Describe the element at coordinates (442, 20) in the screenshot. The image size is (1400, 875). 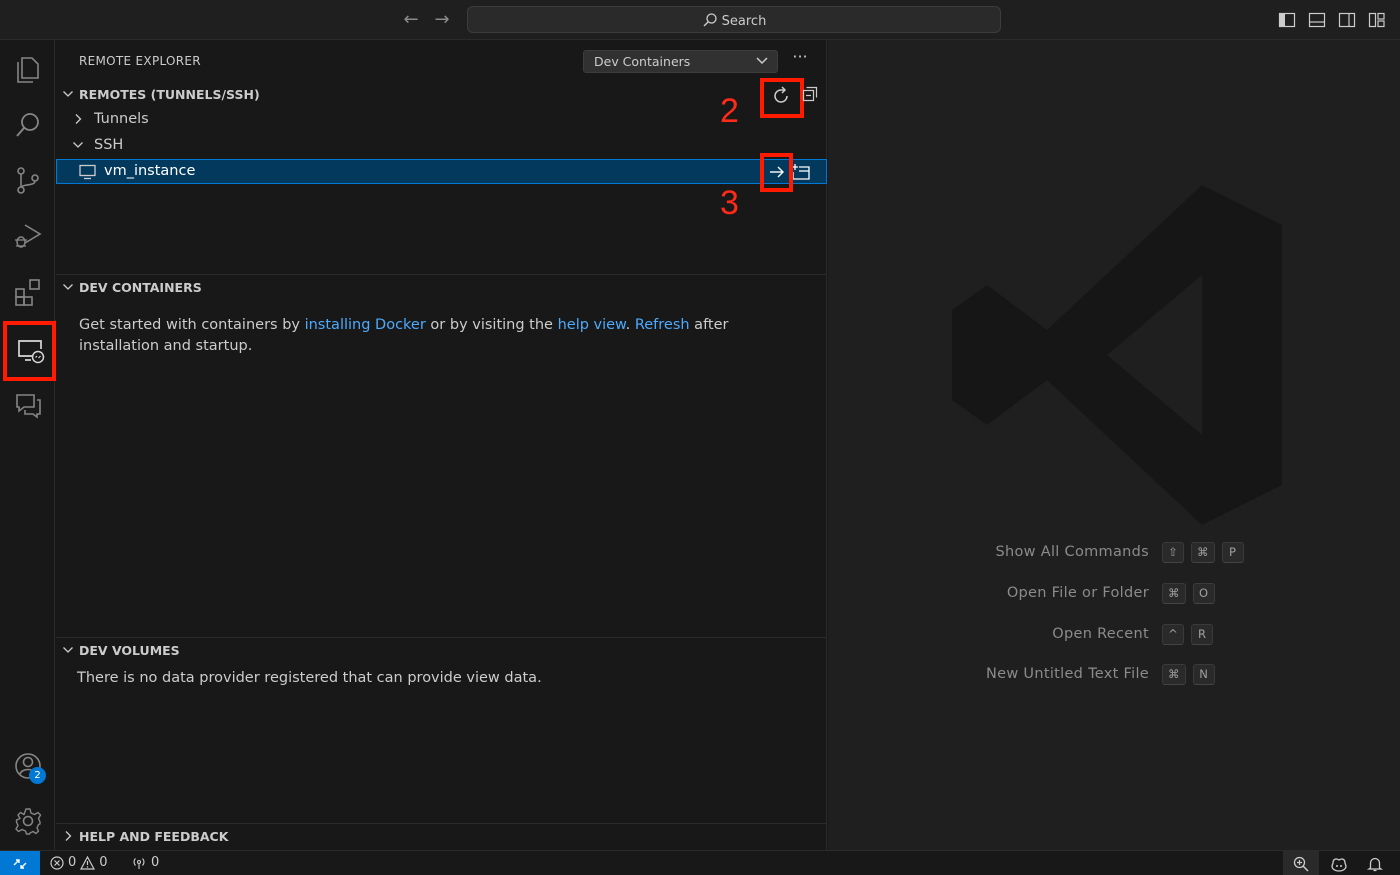
I see `forward-arrow-icon: →` at that location.